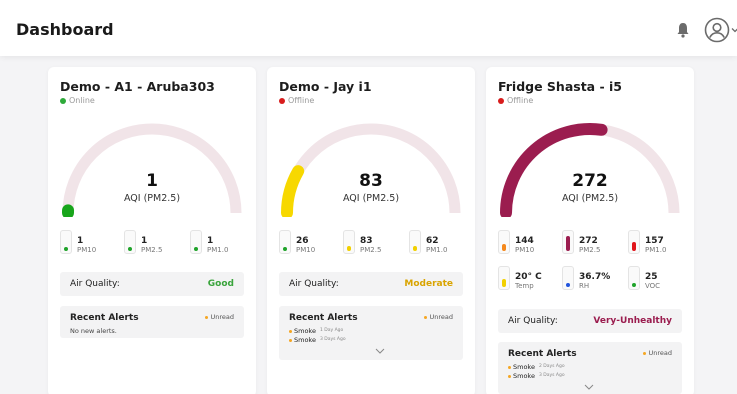  Describe the element at coordinates (560, 86) in the screenshot. I see `device-title: Fridge Shasta - i5` at that location.